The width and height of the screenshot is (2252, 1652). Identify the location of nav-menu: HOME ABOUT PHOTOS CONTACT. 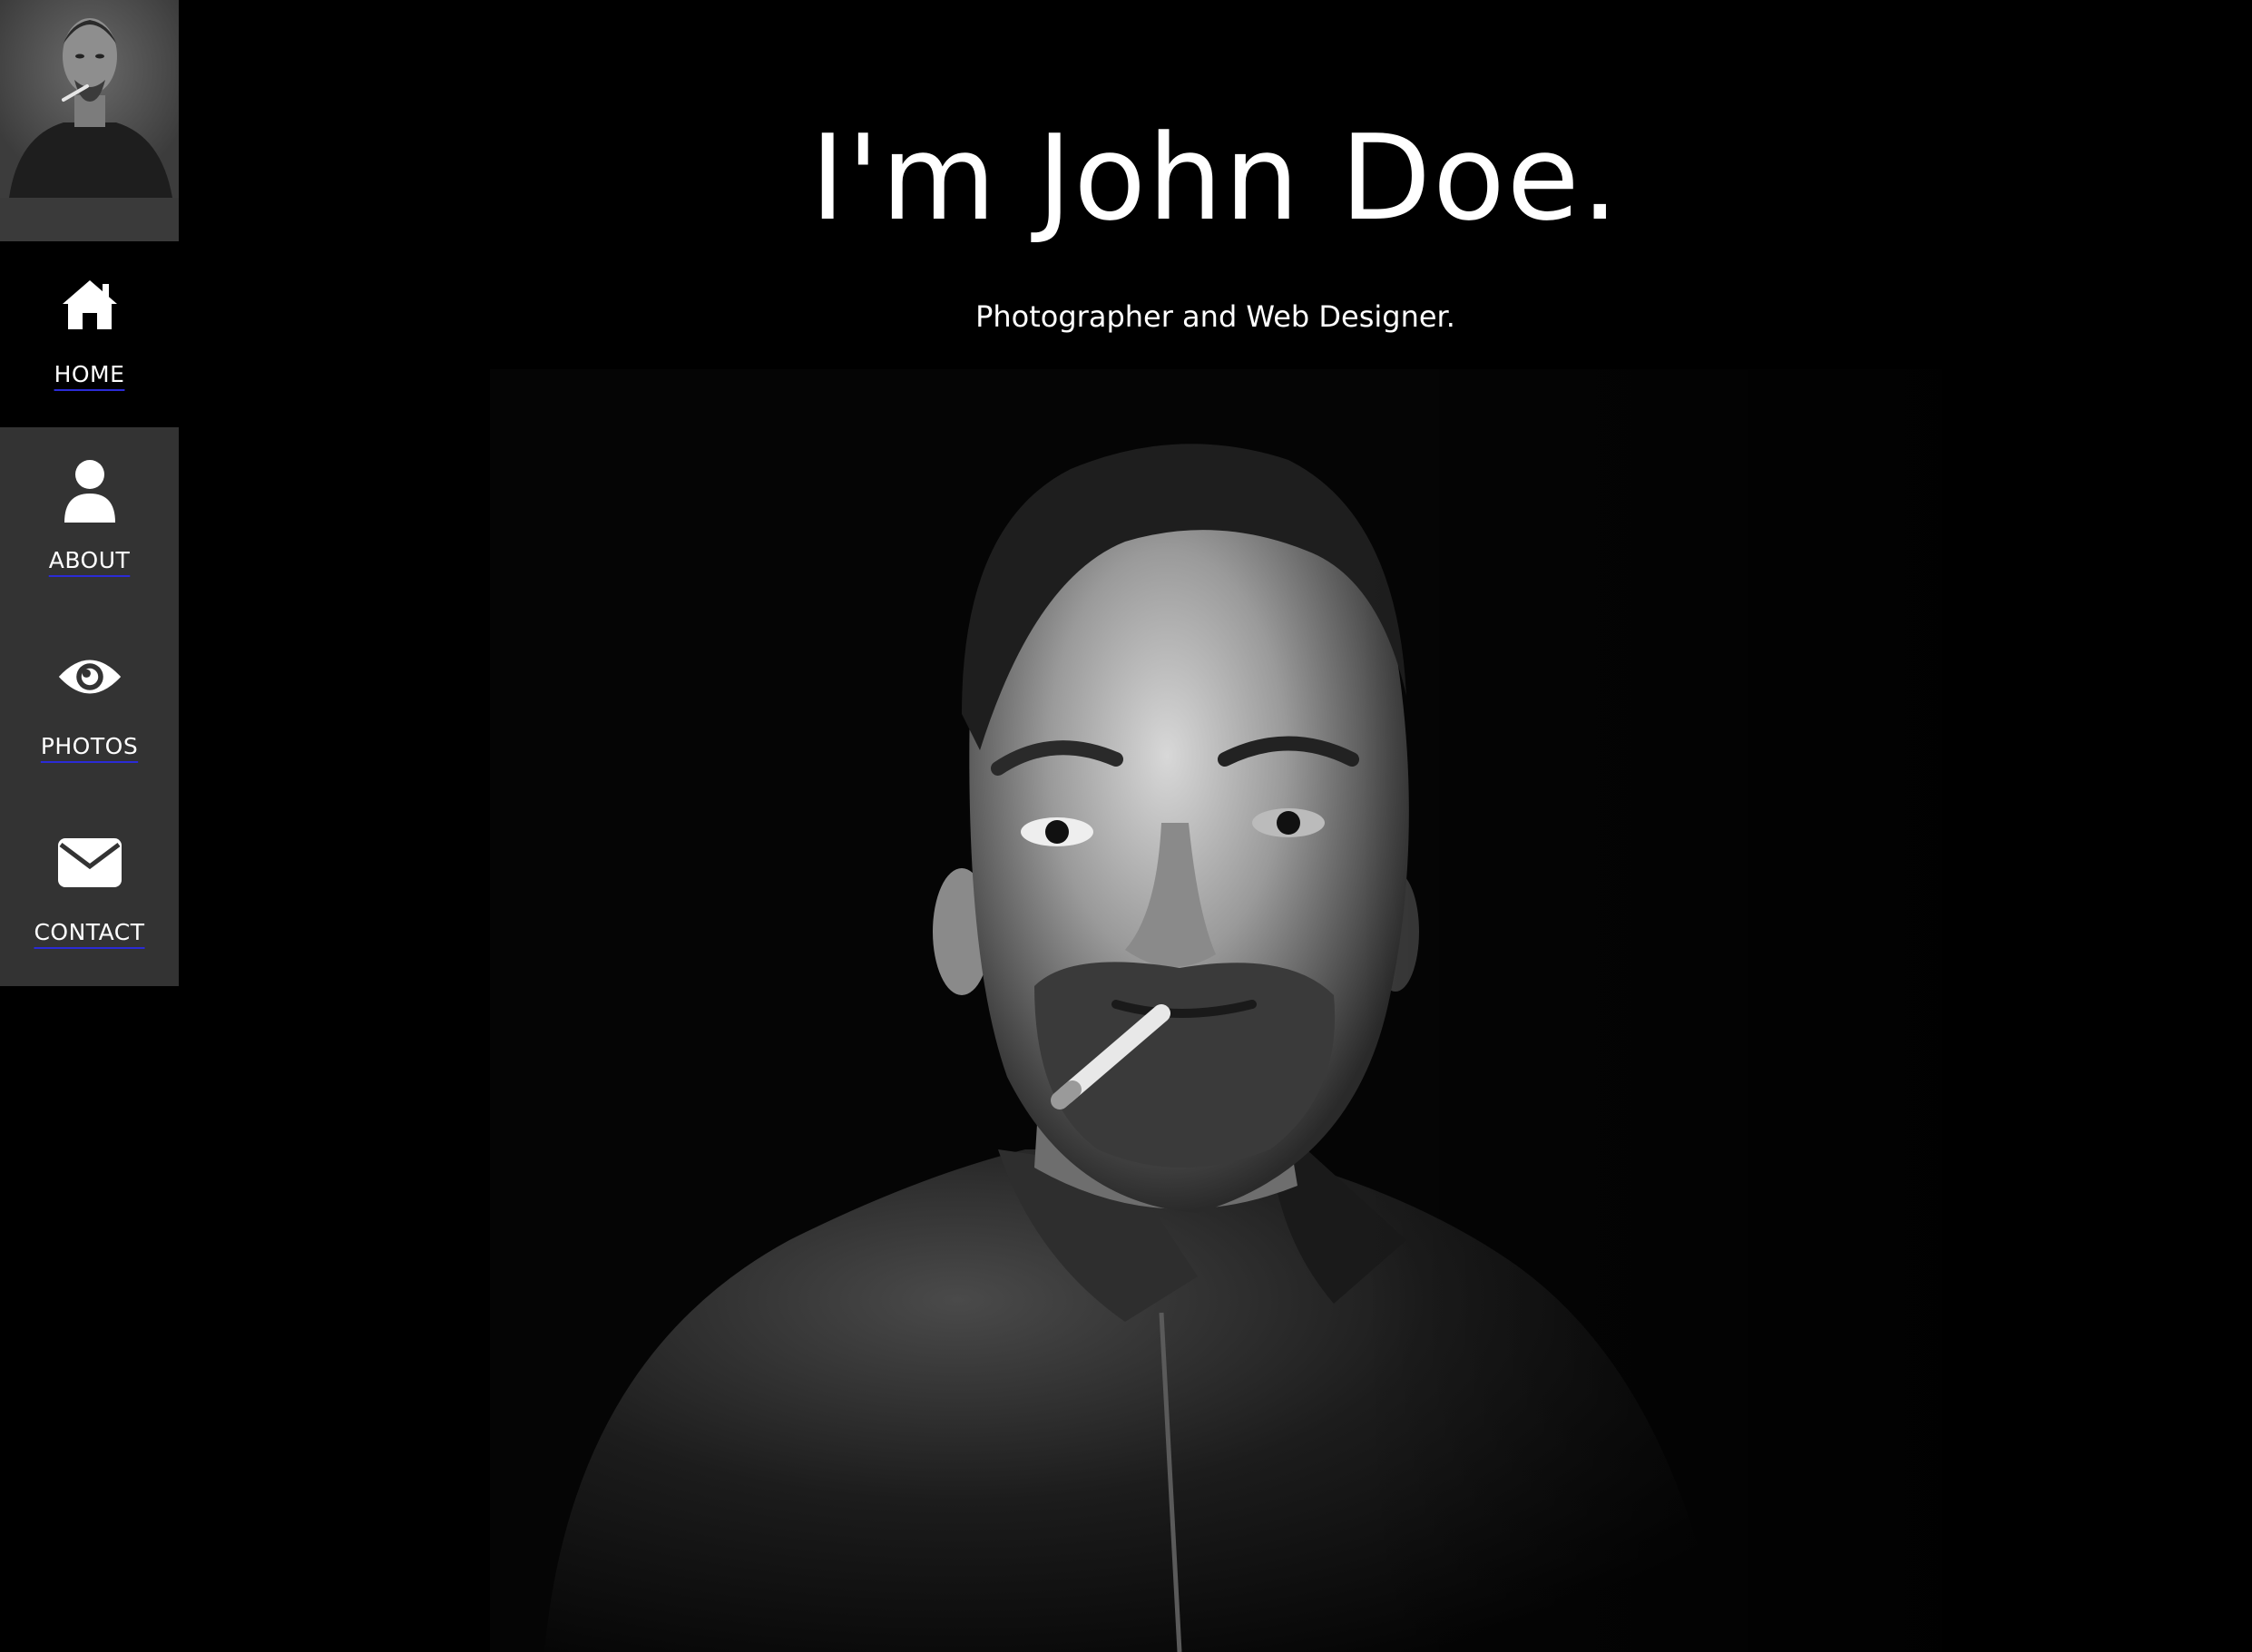
(89, 613).